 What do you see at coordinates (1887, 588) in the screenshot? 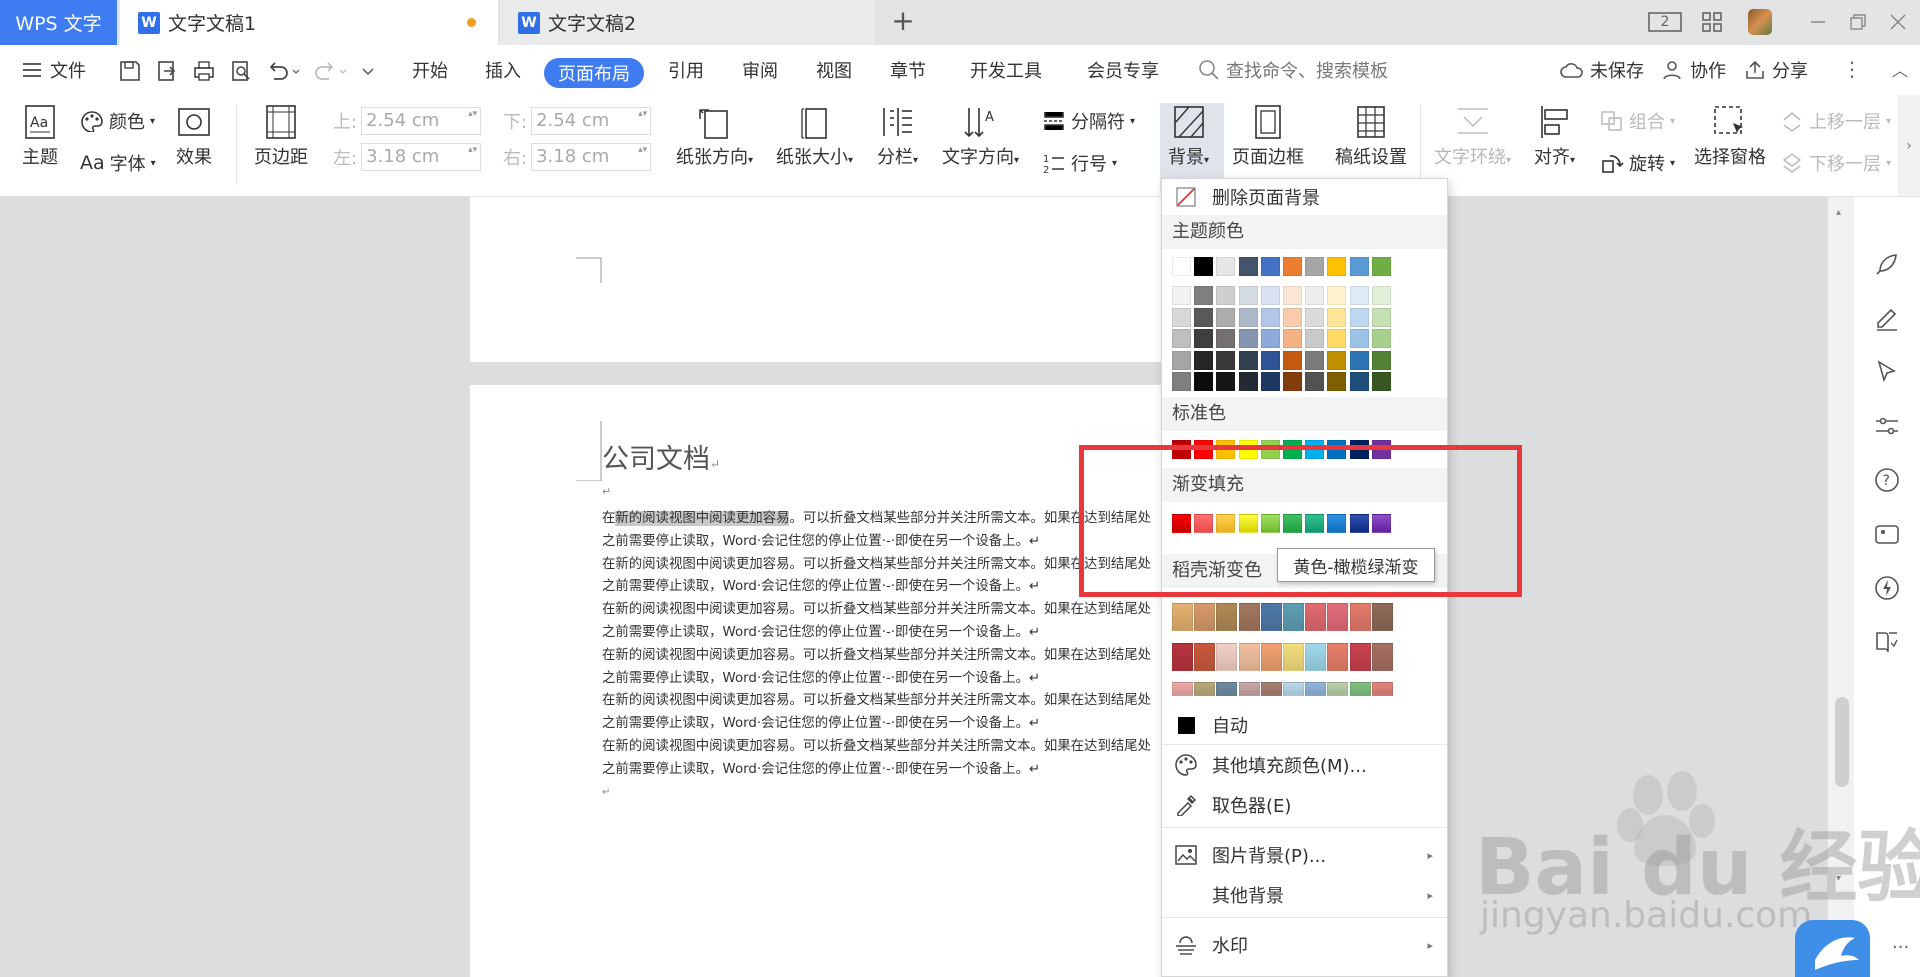
I see `lightning-icon` at bounding box center [1887, 588].